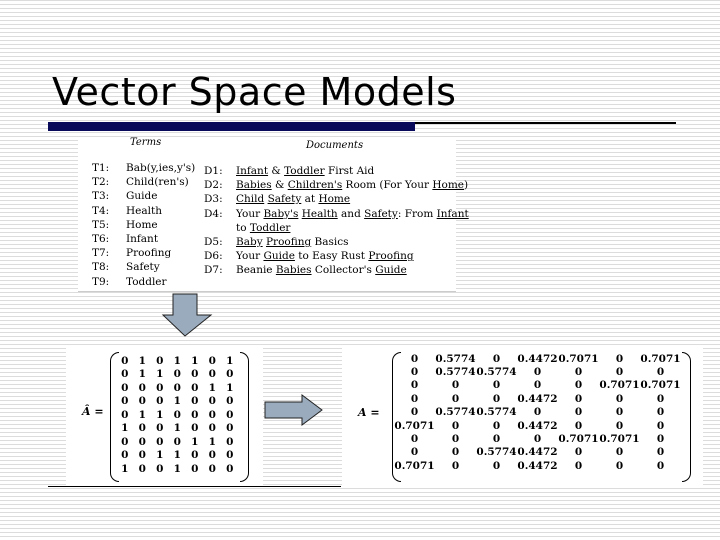  I want to click on term-label: Bab(y,ies,y's), so click(161, 168).